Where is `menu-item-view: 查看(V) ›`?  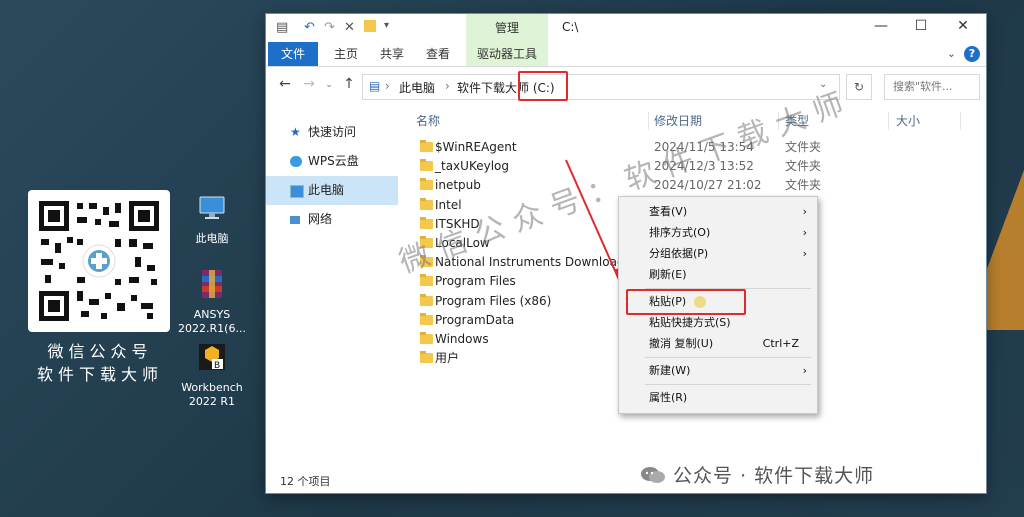 menu-item-view: 查看(V) › is located at coordinates (718, 212).